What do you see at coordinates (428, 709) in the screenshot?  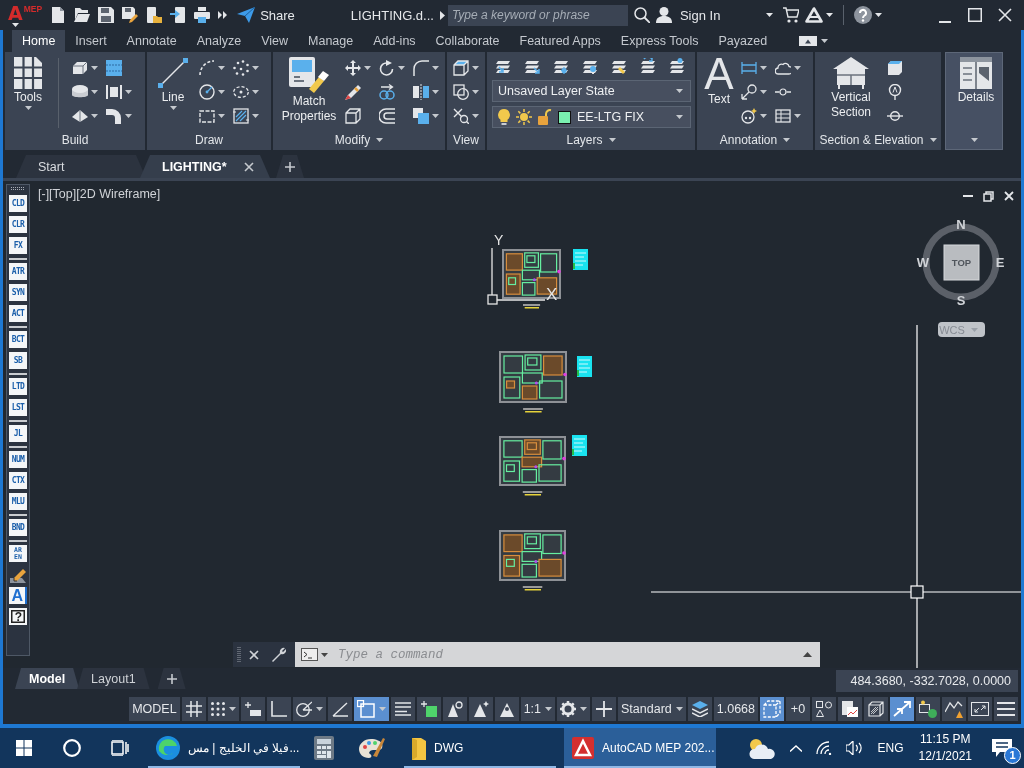 I see `transparency-button` at bounding box center [428, 709].